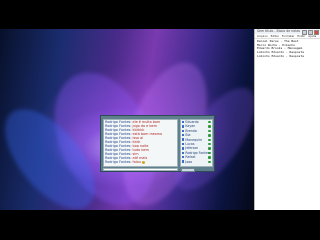 Image resolution: width=320 pixels, height=240 pixels. I want to click on chat-message-sender: Rodrigo Fontes, so click(118, 162).